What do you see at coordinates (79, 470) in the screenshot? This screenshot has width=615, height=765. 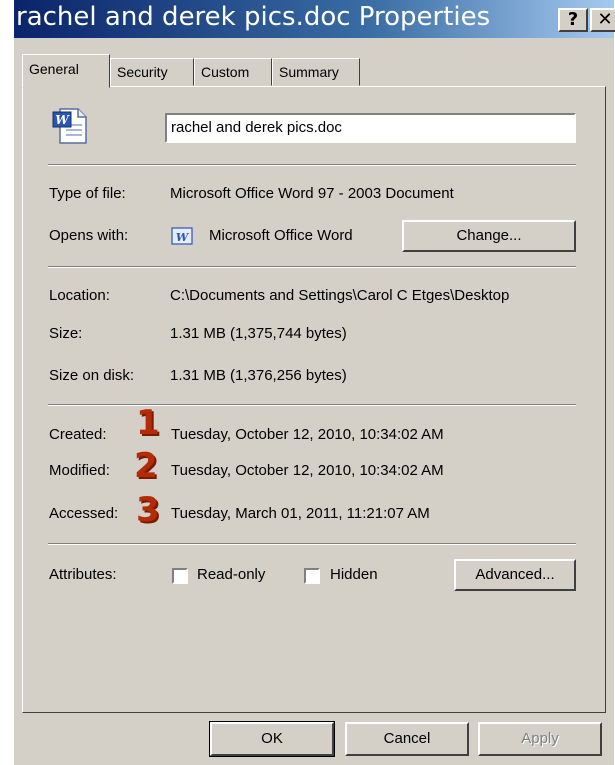 I see `modified-label: Modified:` at bounding box center [79, 470].